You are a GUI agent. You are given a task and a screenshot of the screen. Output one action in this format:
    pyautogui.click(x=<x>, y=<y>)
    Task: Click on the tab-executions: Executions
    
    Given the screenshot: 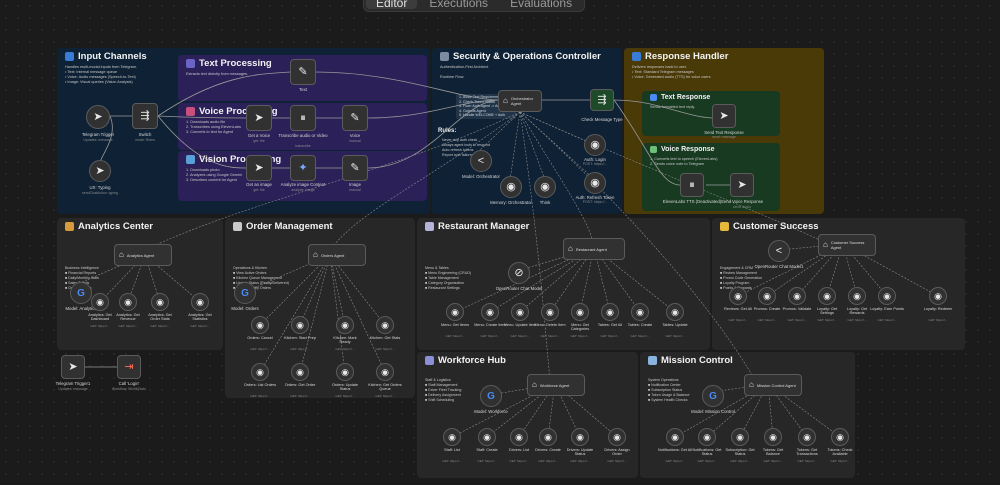 What is the action you would take?
    pyautogui.click(x=458, y=5)
    